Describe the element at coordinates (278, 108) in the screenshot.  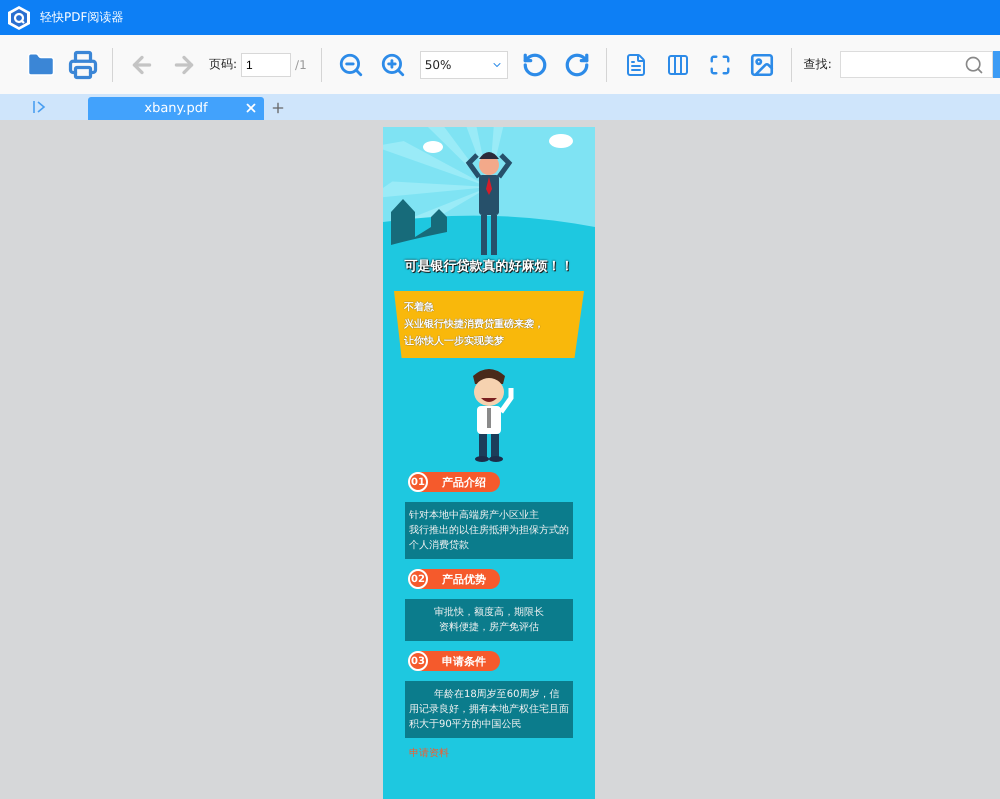
I see `new-tab-icon` at that location.